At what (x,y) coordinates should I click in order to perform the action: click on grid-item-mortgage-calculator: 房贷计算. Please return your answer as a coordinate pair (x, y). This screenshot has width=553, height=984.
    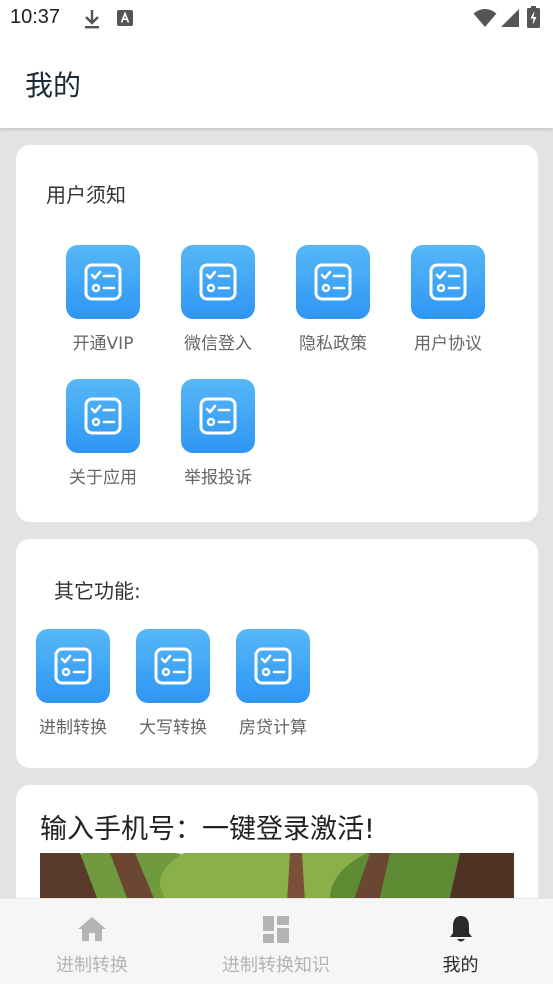
    Looking at the image, I should click on (273, 684).